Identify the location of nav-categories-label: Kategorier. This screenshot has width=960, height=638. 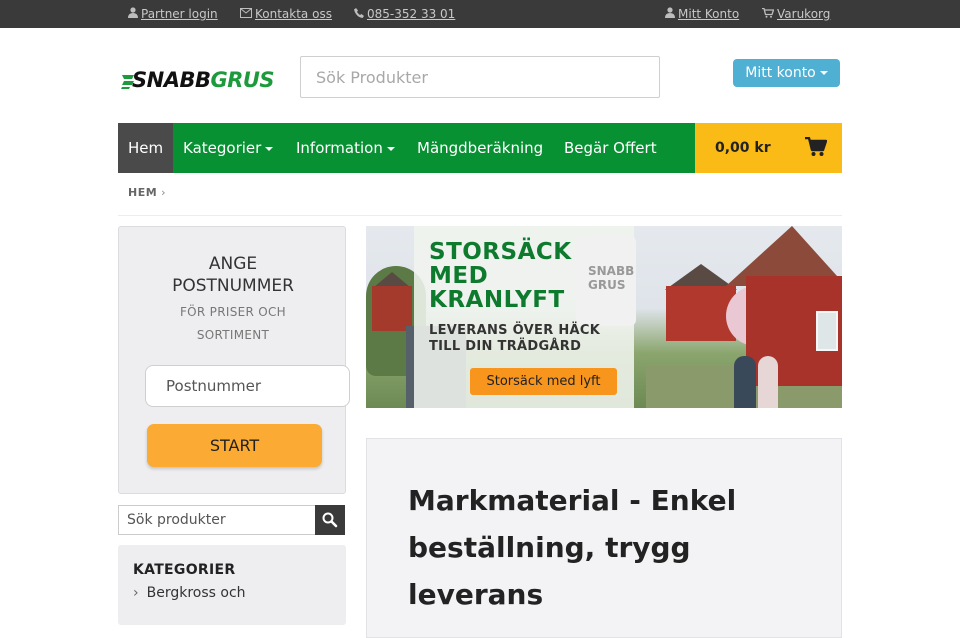
(222, 148).